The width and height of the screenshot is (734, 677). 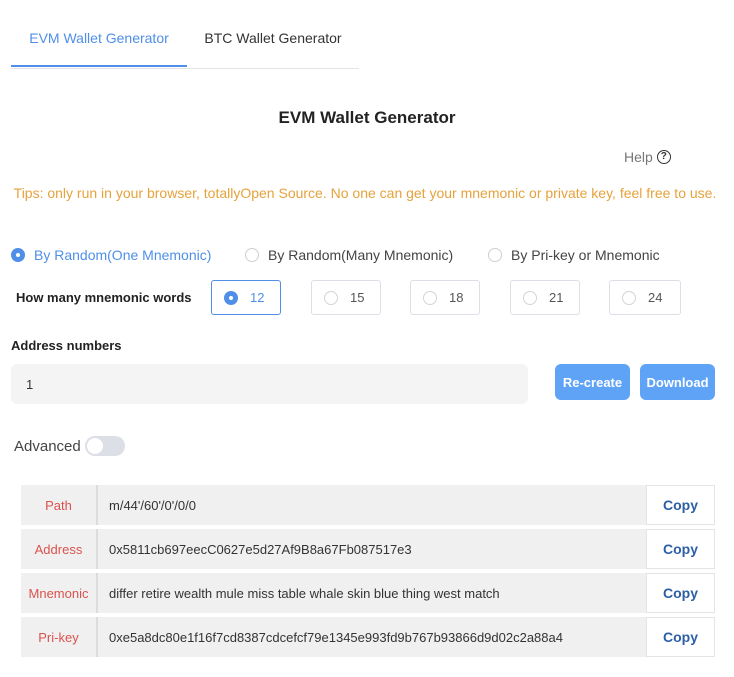 I want to click on mode-prikey-or-mnemonic: By Pri-key or Mnemonic, so click(x=574, y=255).